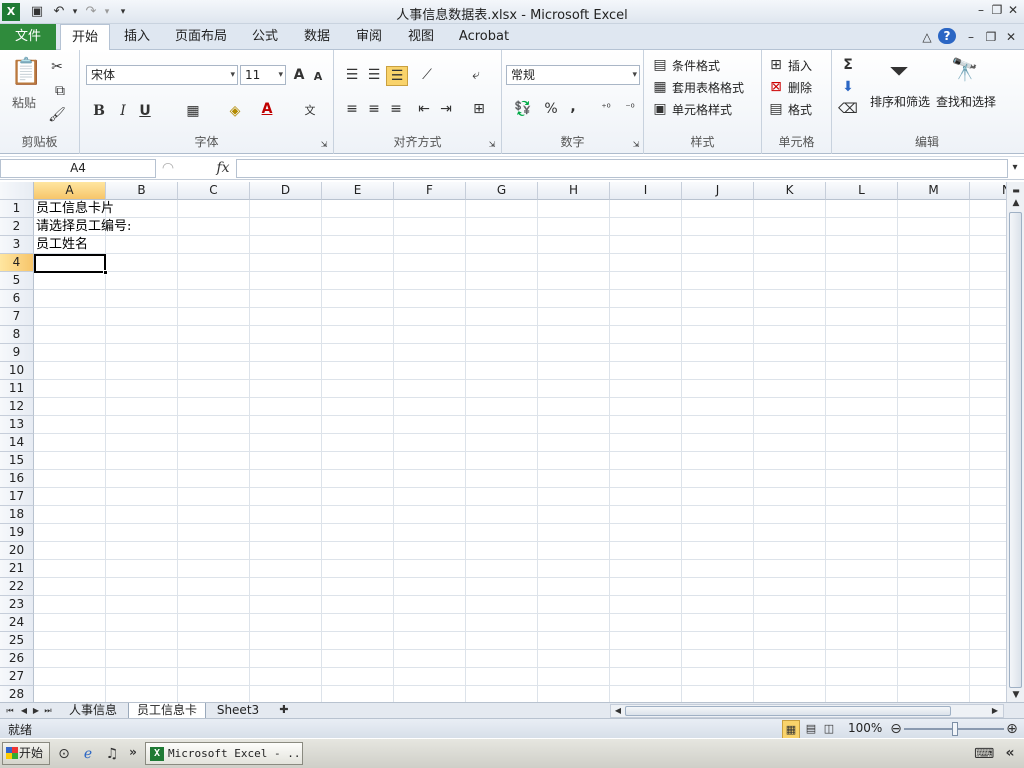 The image size is (1024, 768). Describe the element at coordinates (17, 623) in the screenshot. I see `row-header: 24` at that location.